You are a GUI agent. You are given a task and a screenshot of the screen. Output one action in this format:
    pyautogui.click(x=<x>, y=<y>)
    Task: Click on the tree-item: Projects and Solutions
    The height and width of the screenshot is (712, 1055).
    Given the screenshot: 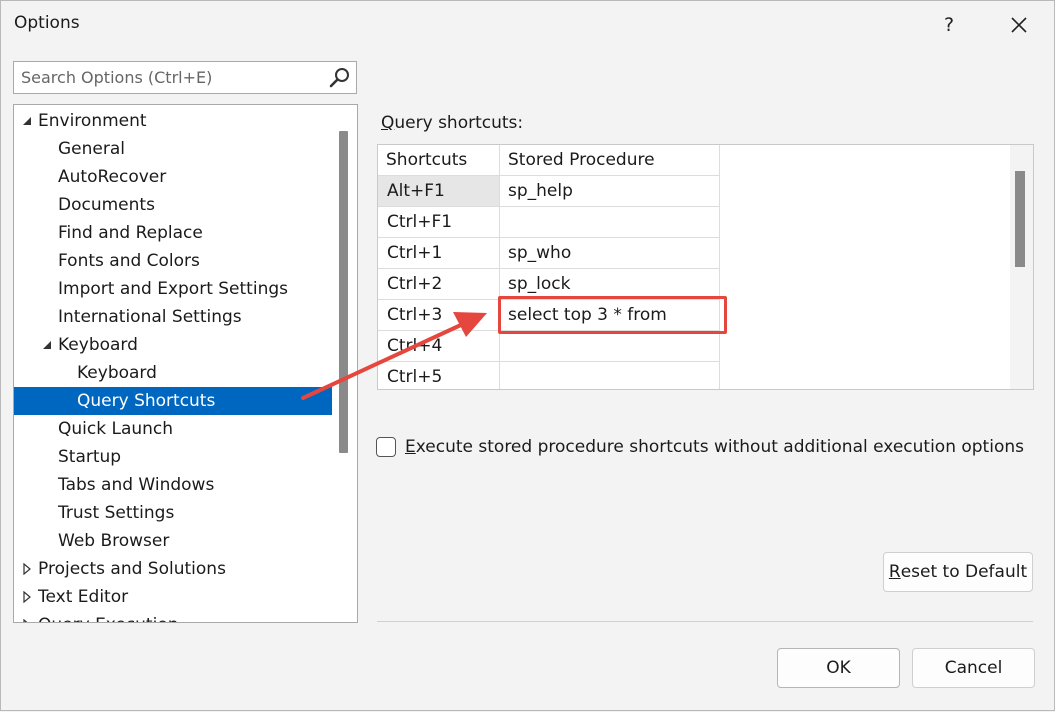 What is the action you would take?
    pyautogui.click(x=173, y=569)
    